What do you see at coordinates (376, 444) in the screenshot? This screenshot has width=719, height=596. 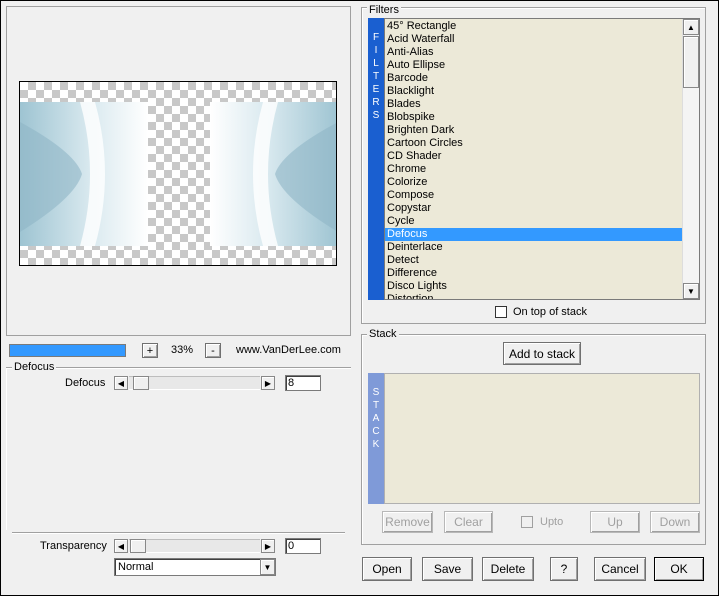 I see `side-label-letter: K` at bounding box center [376, 444].